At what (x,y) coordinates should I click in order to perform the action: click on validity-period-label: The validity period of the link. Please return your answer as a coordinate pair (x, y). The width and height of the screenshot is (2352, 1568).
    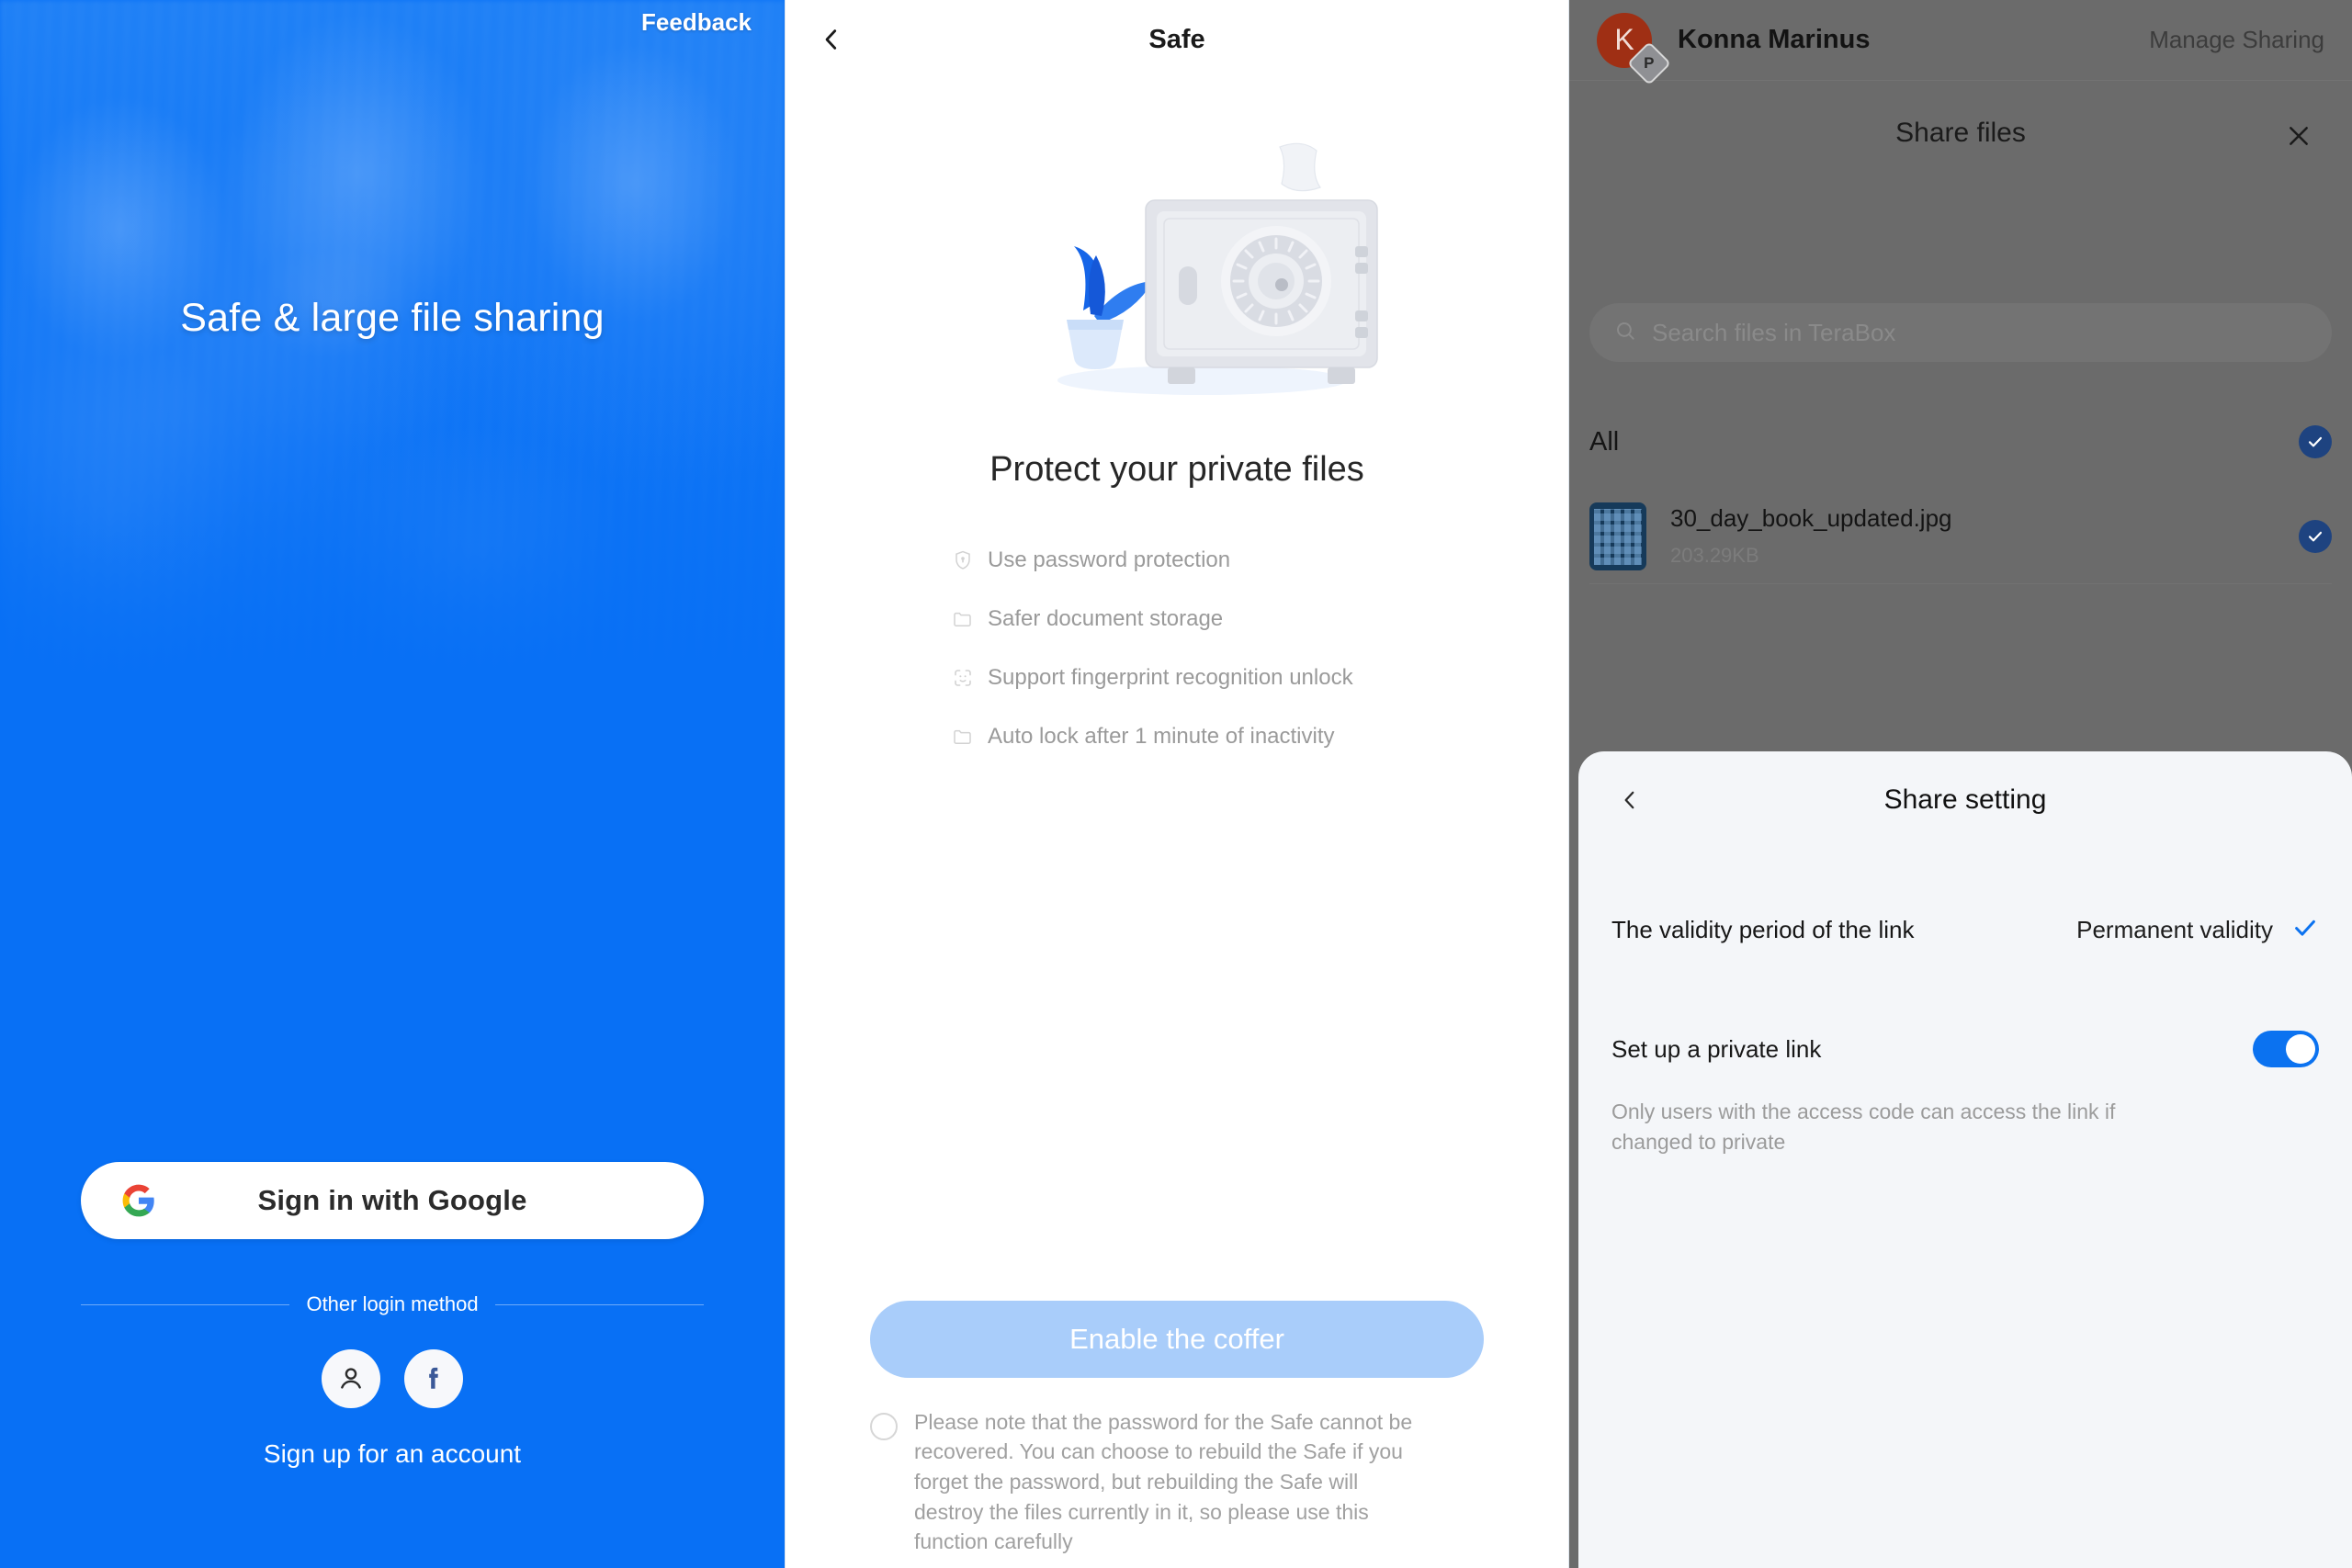
    Looking at the image, I should click on (1763, 929).